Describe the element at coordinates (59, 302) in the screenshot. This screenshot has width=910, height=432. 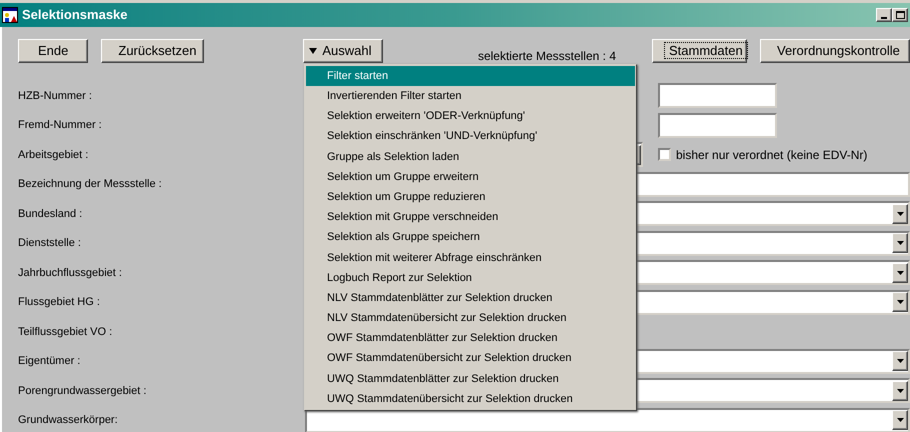
I see `field-label: Flussgebiet HG :` at that location.